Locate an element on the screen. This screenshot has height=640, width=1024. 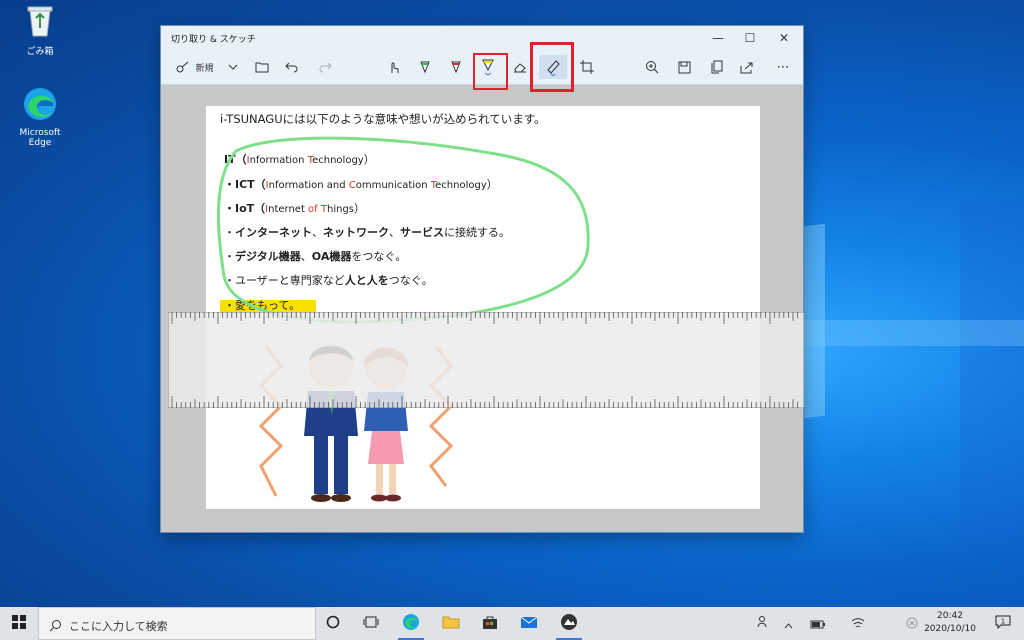
more-button: ⋯ is located at coordinates (783, 67).